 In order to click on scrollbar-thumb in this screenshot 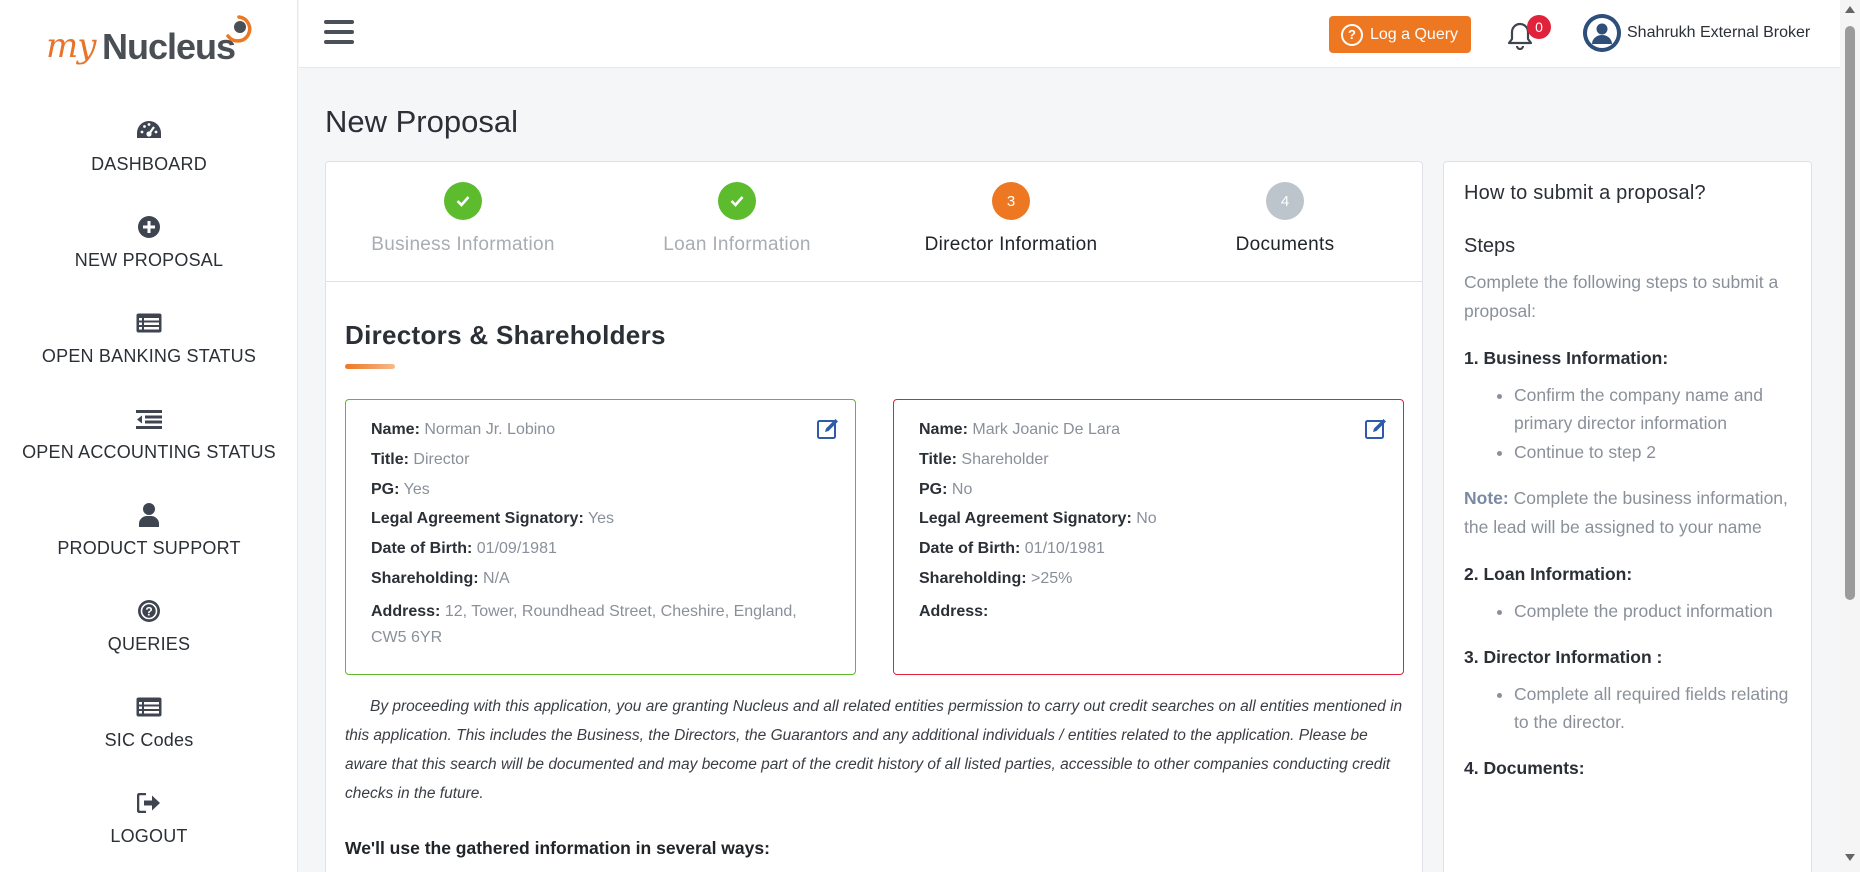, I will do `click(1850, 313)`.